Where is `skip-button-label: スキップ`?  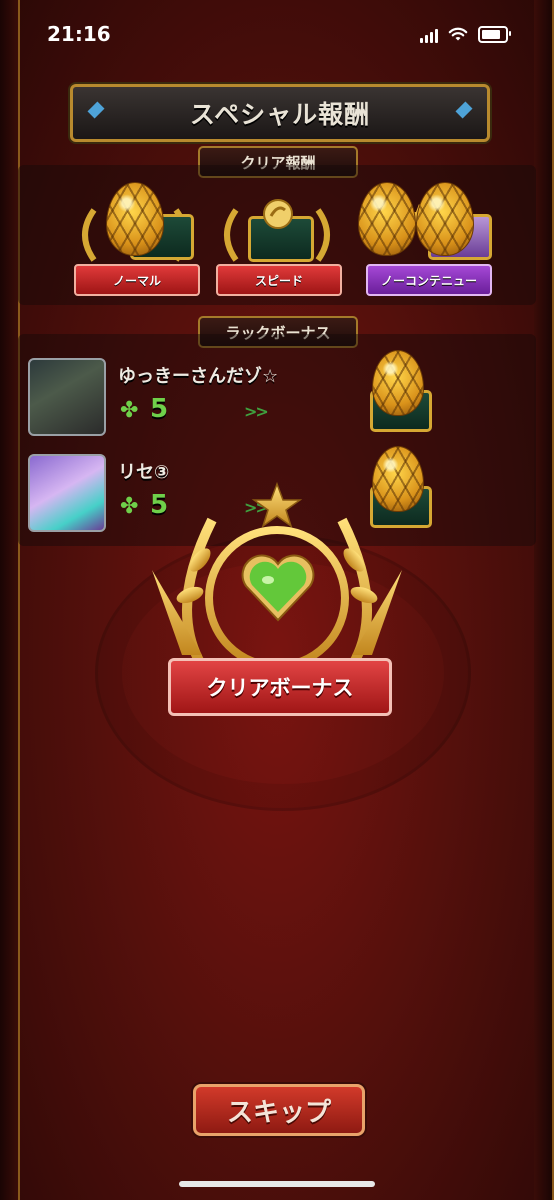 skip-button-label: スキップ is located at coordinates (278, 1112).